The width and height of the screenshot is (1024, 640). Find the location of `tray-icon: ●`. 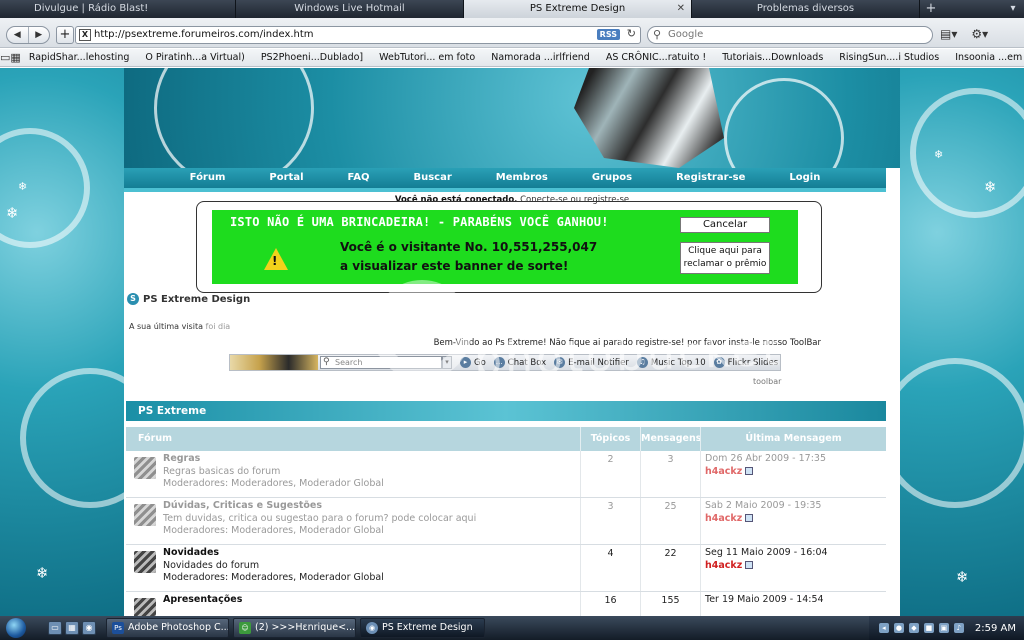

tray-icon: ● is located at coordinates (898, 628).